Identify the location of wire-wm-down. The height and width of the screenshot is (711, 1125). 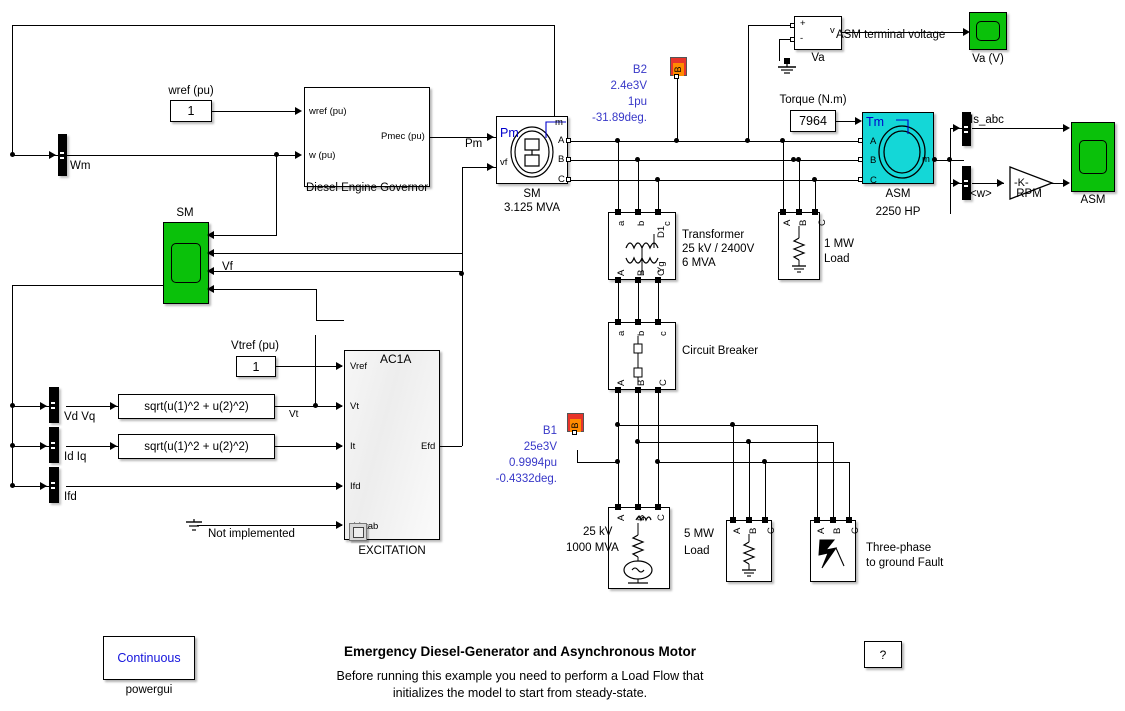
(276, 195).